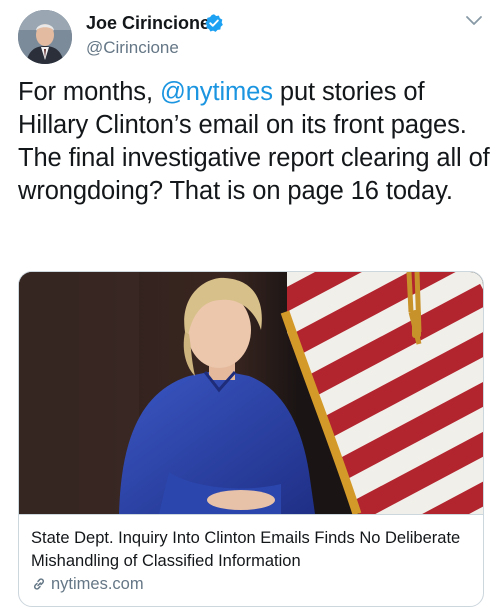  I want to click on chevron-down-icon, so click(474, 21).